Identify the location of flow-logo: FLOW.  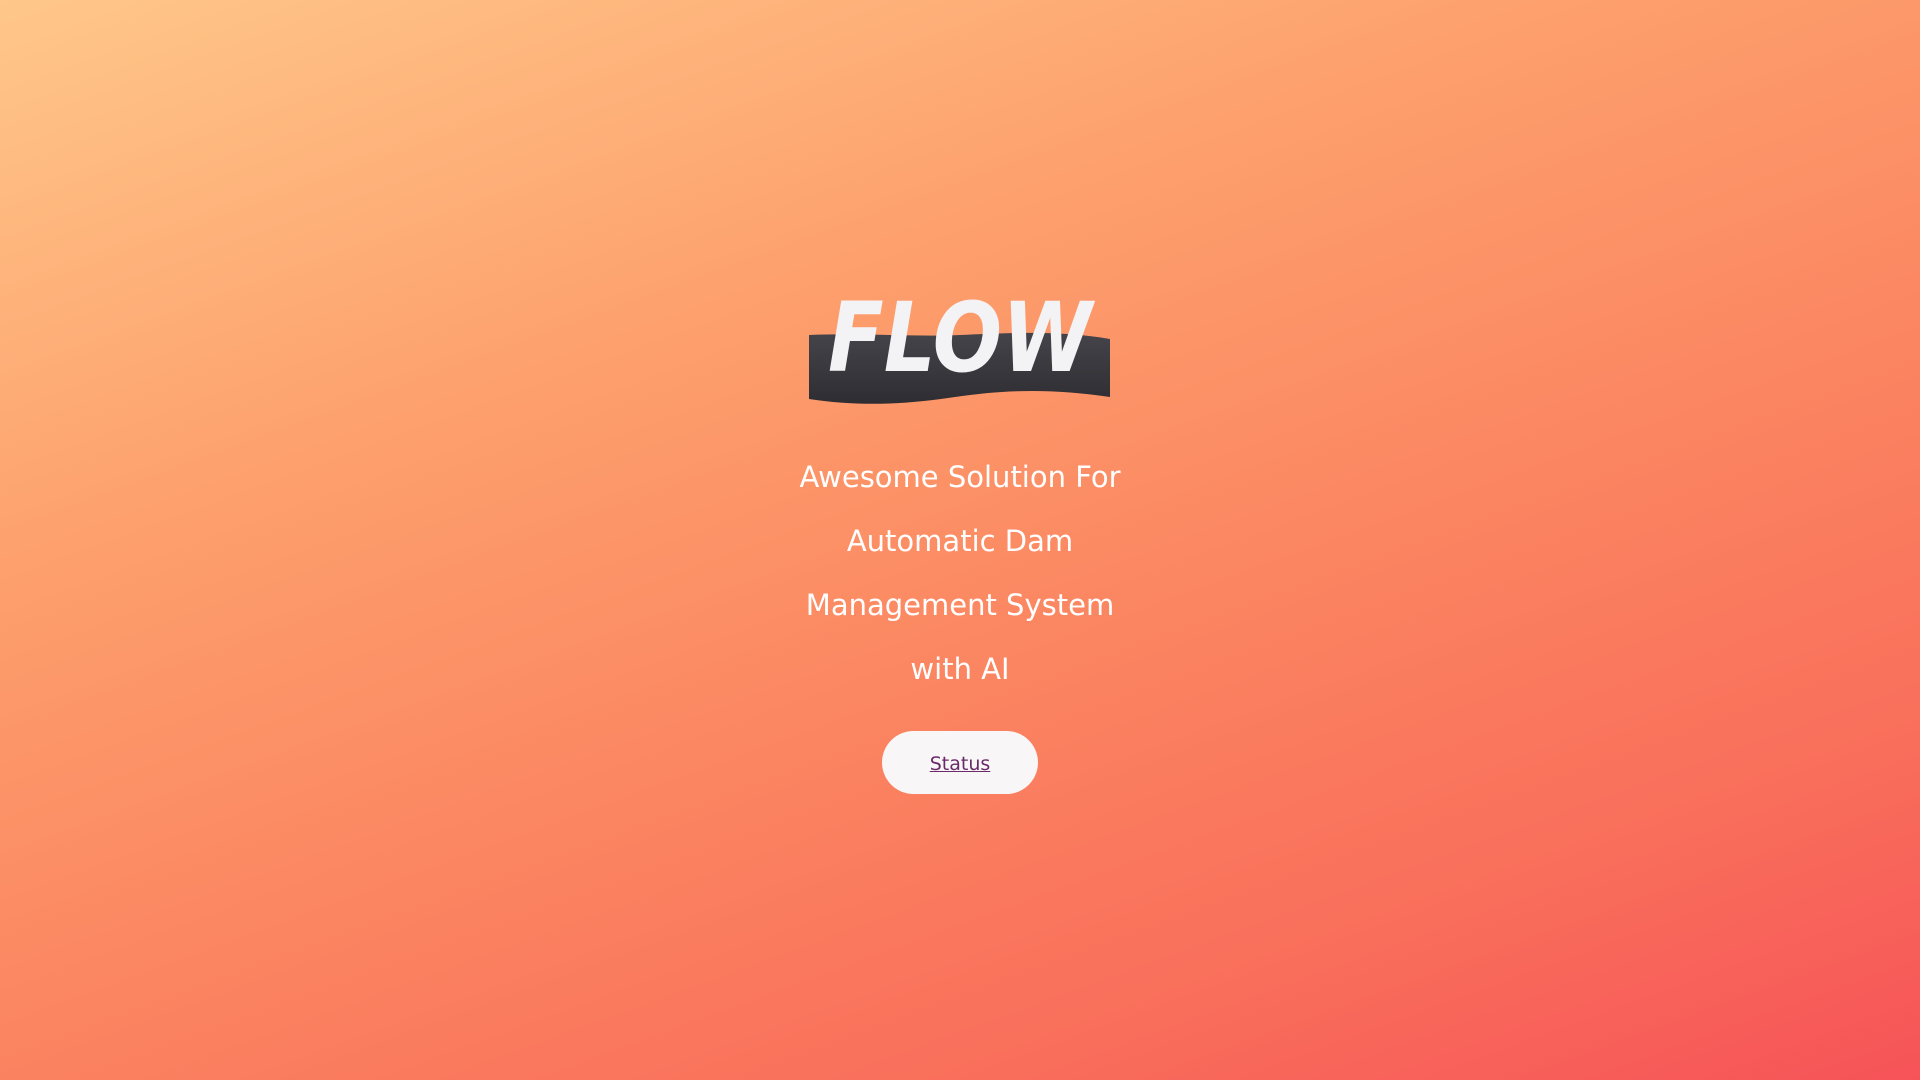
(960, 347).